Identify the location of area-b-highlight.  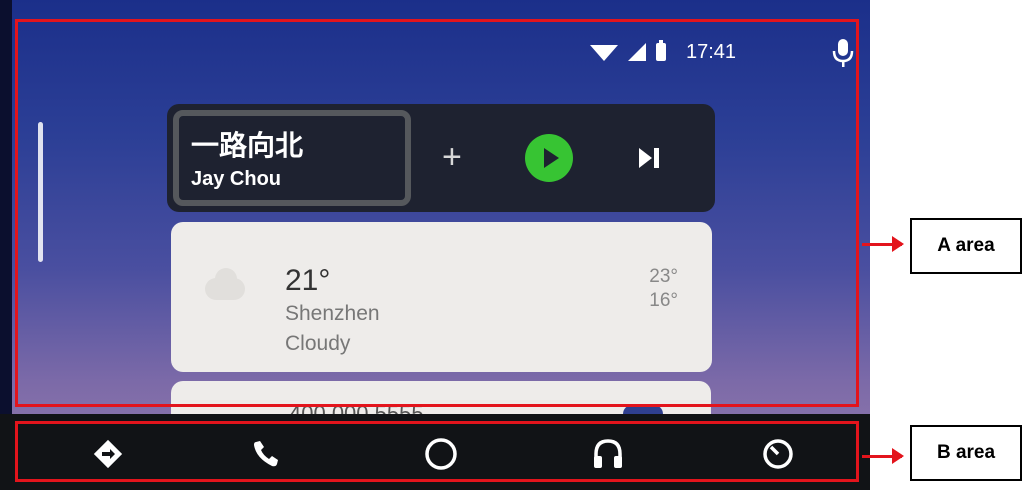
(437, 451).